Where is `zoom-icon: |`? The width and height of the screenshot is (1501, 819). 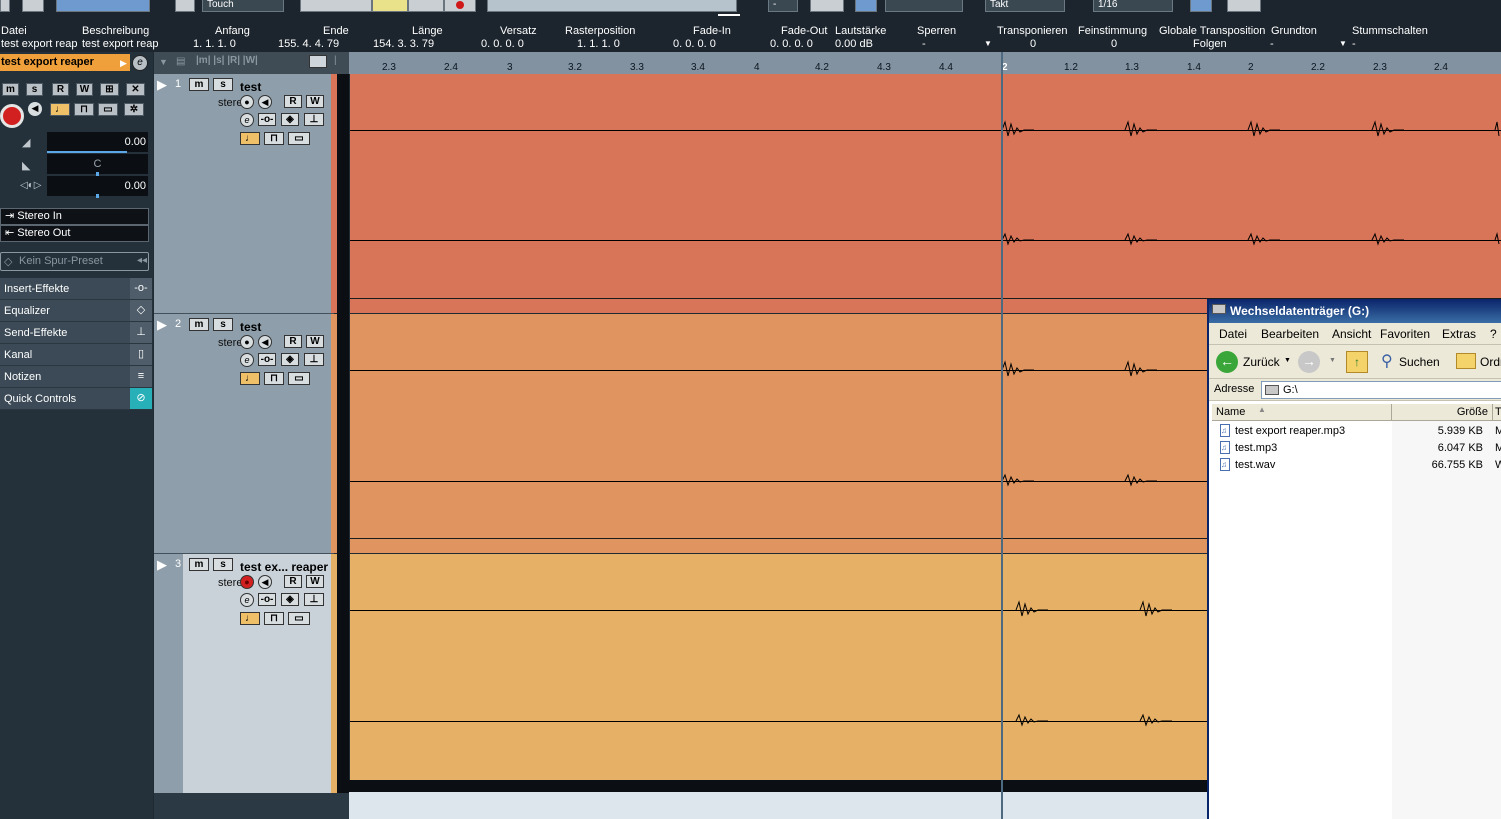
zoom-icon: | is located at coordinates (335, 60).